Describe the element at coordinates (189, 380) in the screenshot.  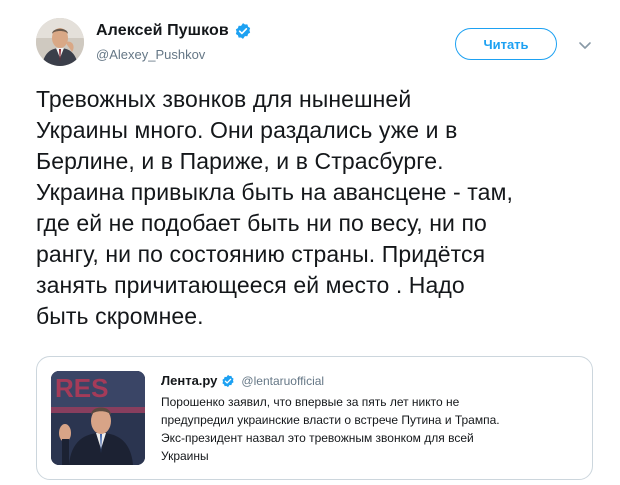
I see `quoted-display-name: Лента.ру` at that location.